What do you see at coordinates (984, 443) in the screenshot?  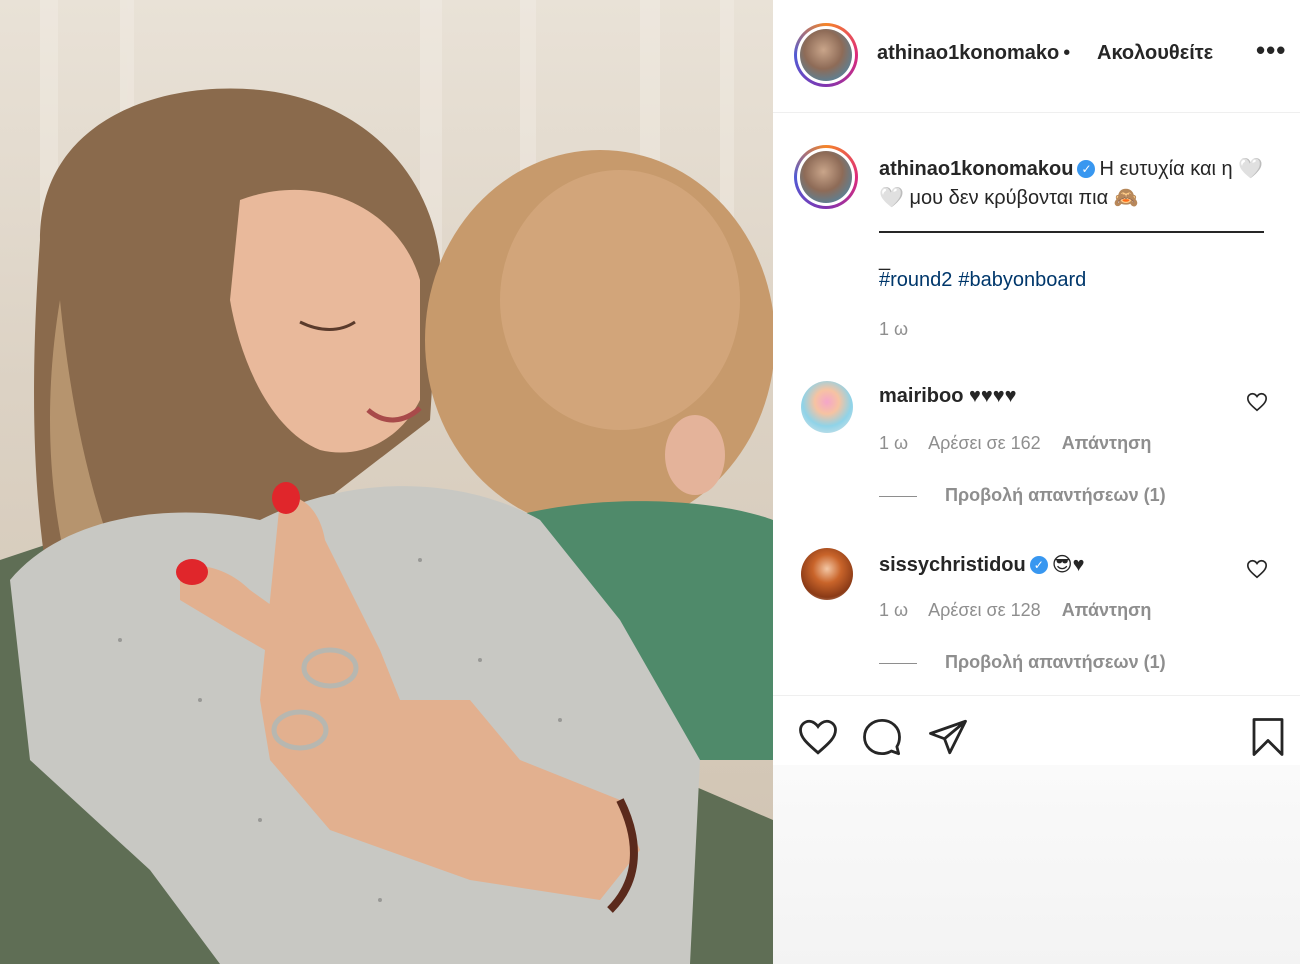 I see `comment-likes: Αρέσει σε 162` at bounding box center [984, 443].